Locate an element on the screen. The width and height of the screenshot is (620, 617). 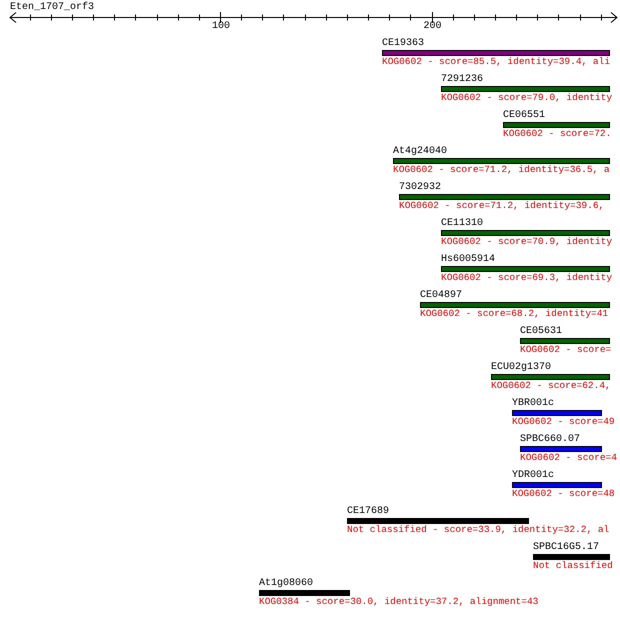
hit-name: CE05631 is located at coordinates (541, 332).